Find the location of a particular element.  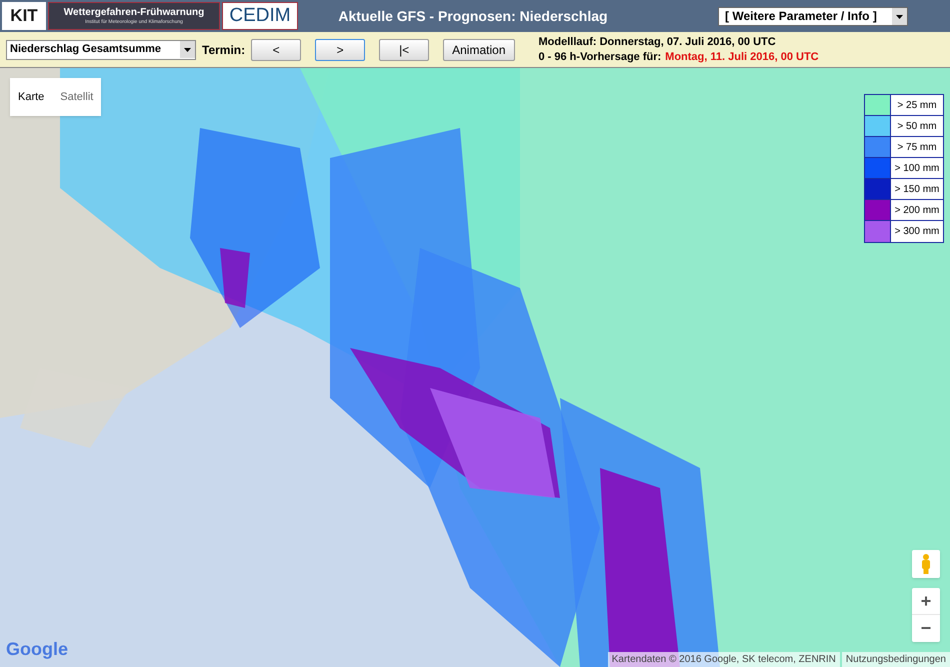

street-view-button is located at coordinates (926, 564).